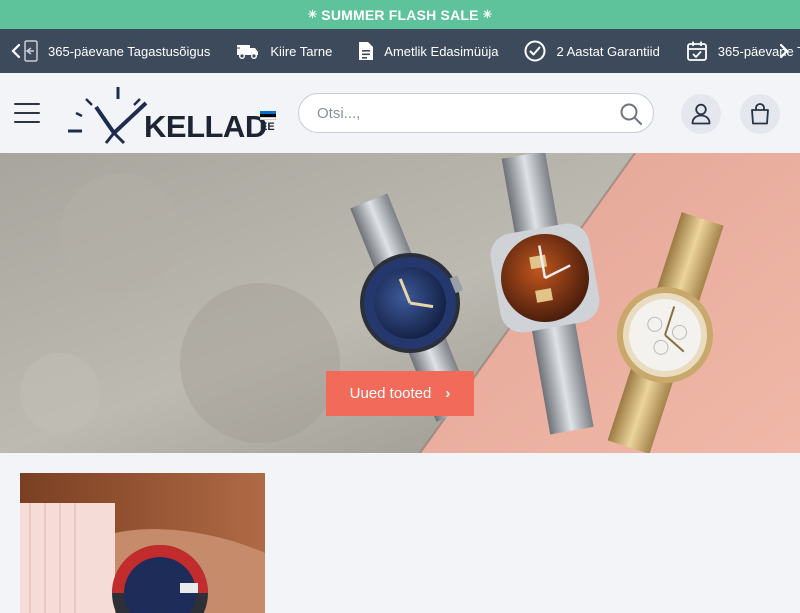 The width and height of the screenshot is (800, 613). What do you see at coordinates (462, 113) in the screenshot?
I see `search-input` at bounding box center [462, 113].